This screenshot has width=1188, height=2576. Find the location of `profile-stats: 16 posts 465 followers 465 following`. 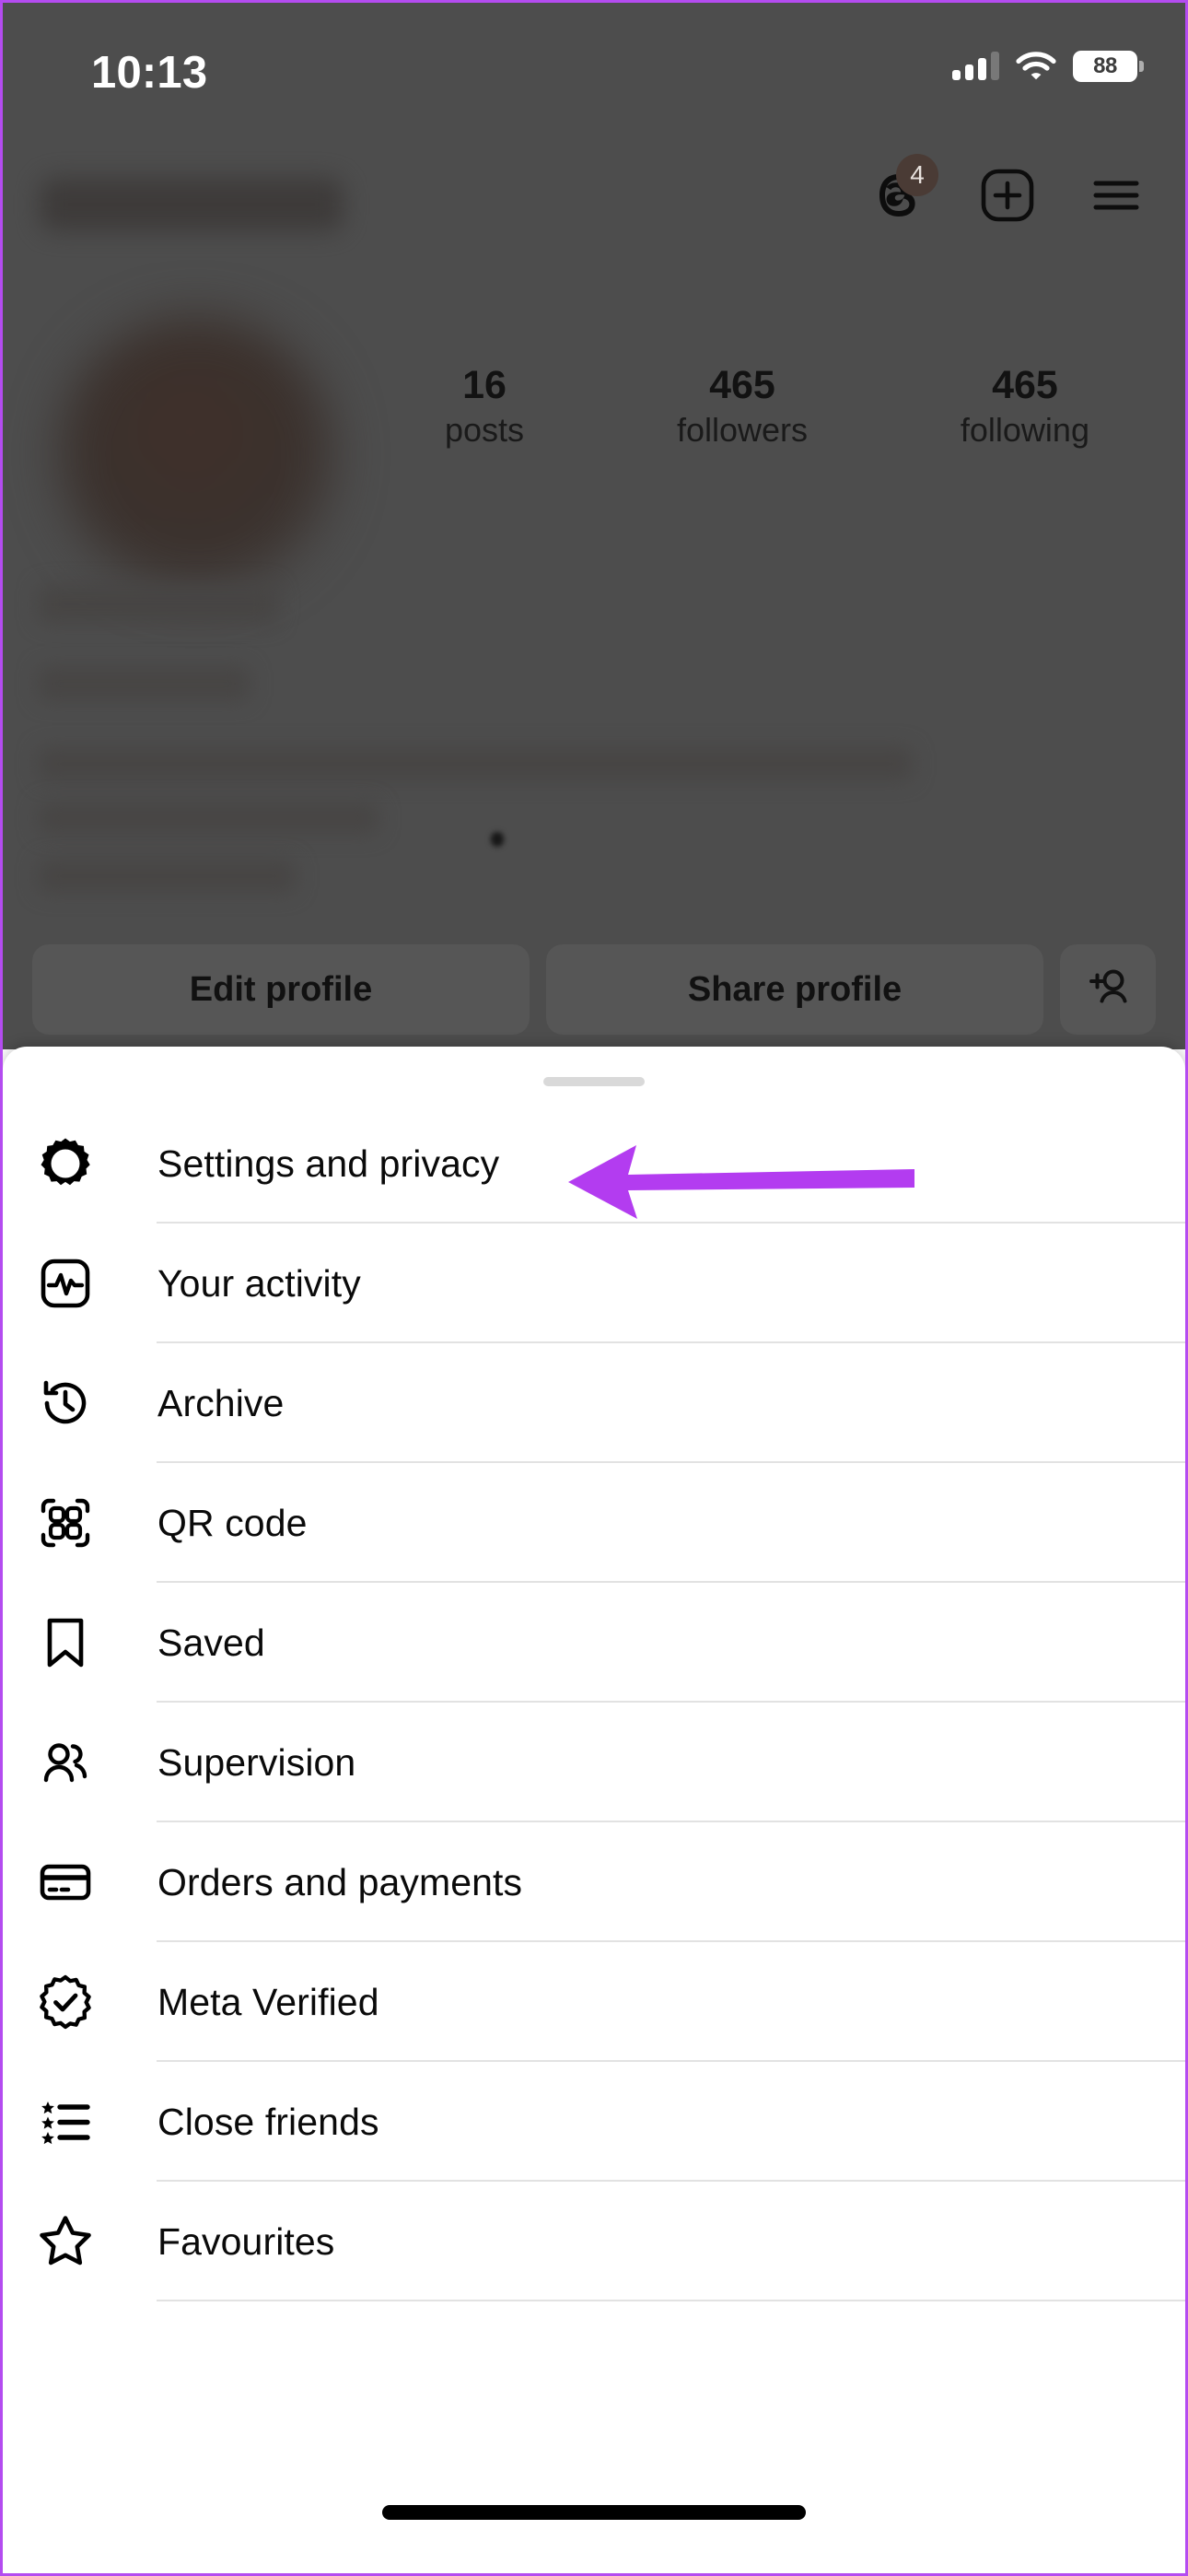

profile-stats: 16 posts 465 followers 465 following is located at coordinates (767, 406).